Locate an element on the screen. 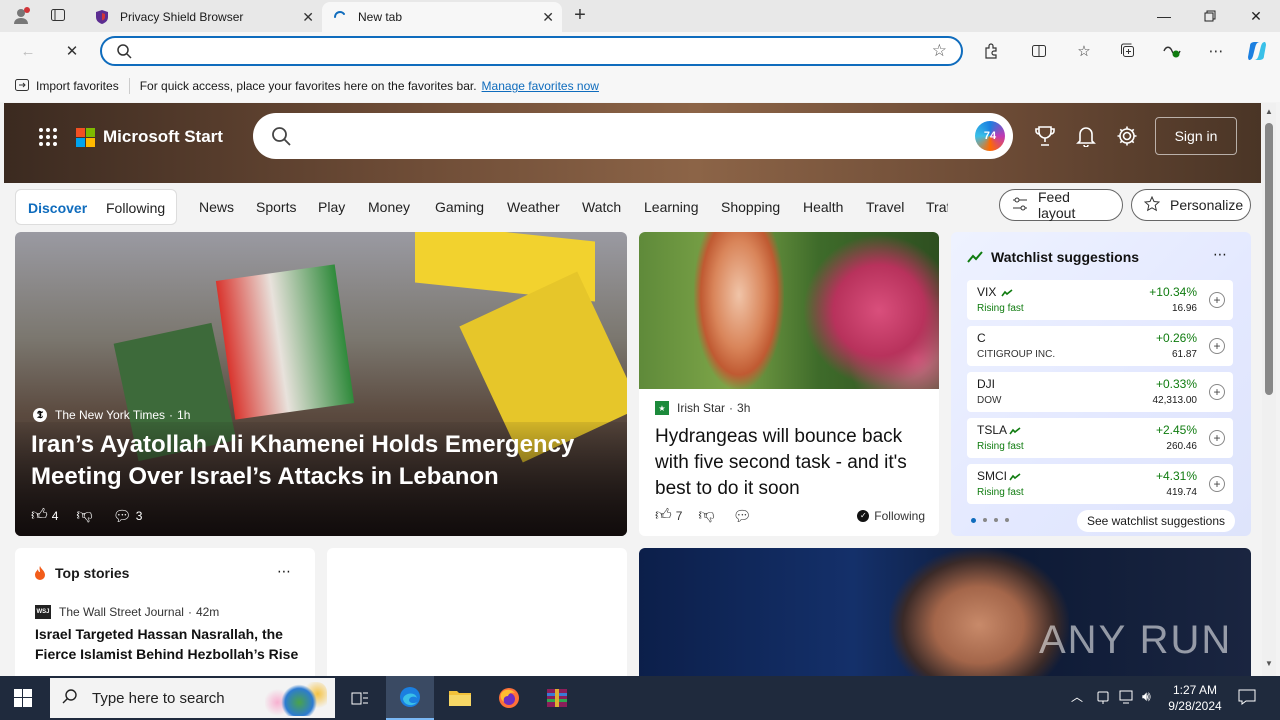  taskbar-search-box: Type here to search is located at coordinates (192, 698).